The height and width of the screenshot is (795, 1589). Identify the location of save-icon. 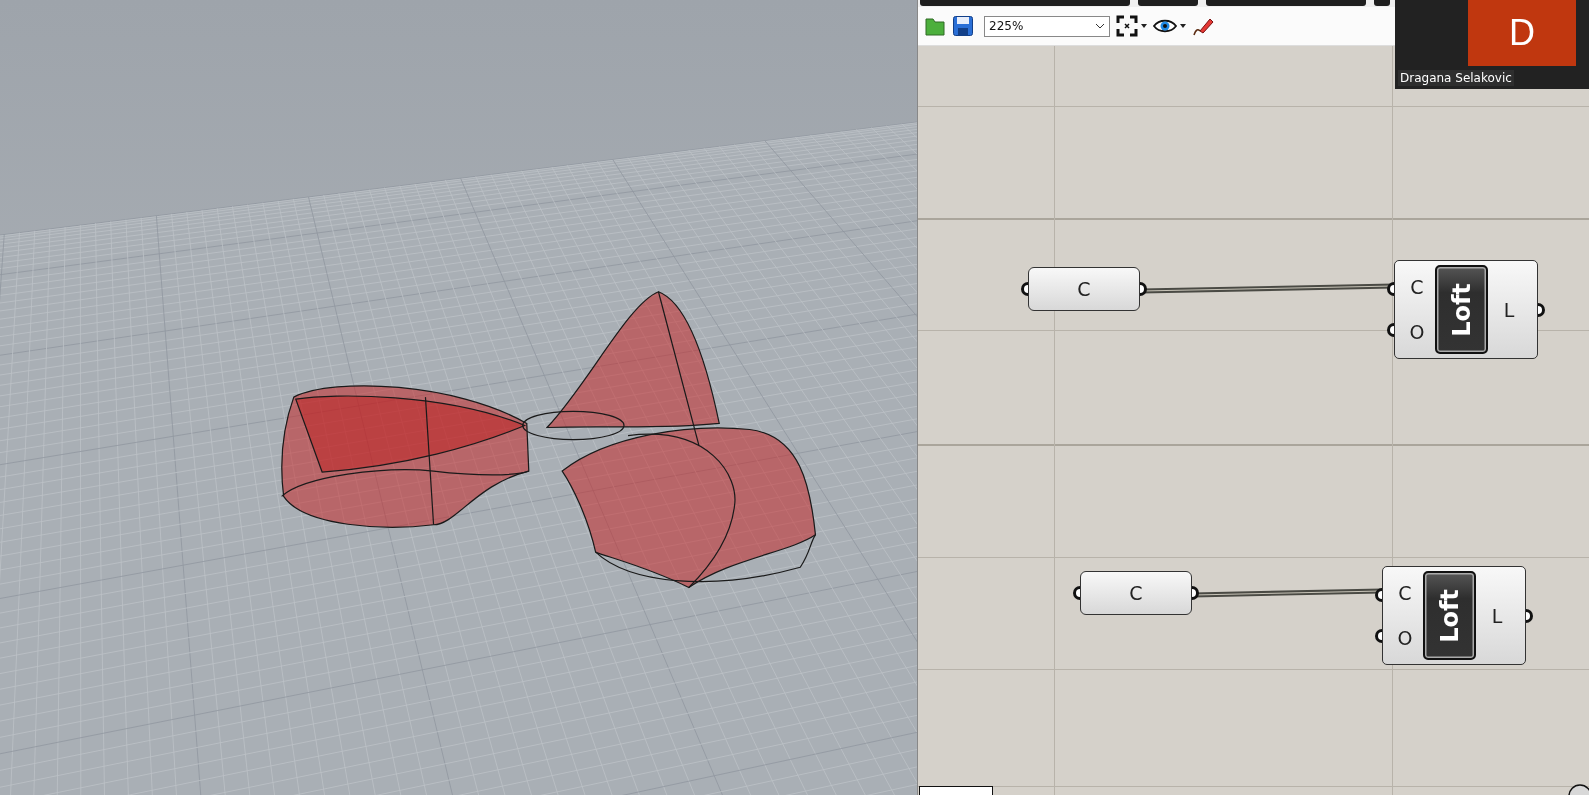
(963, 26).